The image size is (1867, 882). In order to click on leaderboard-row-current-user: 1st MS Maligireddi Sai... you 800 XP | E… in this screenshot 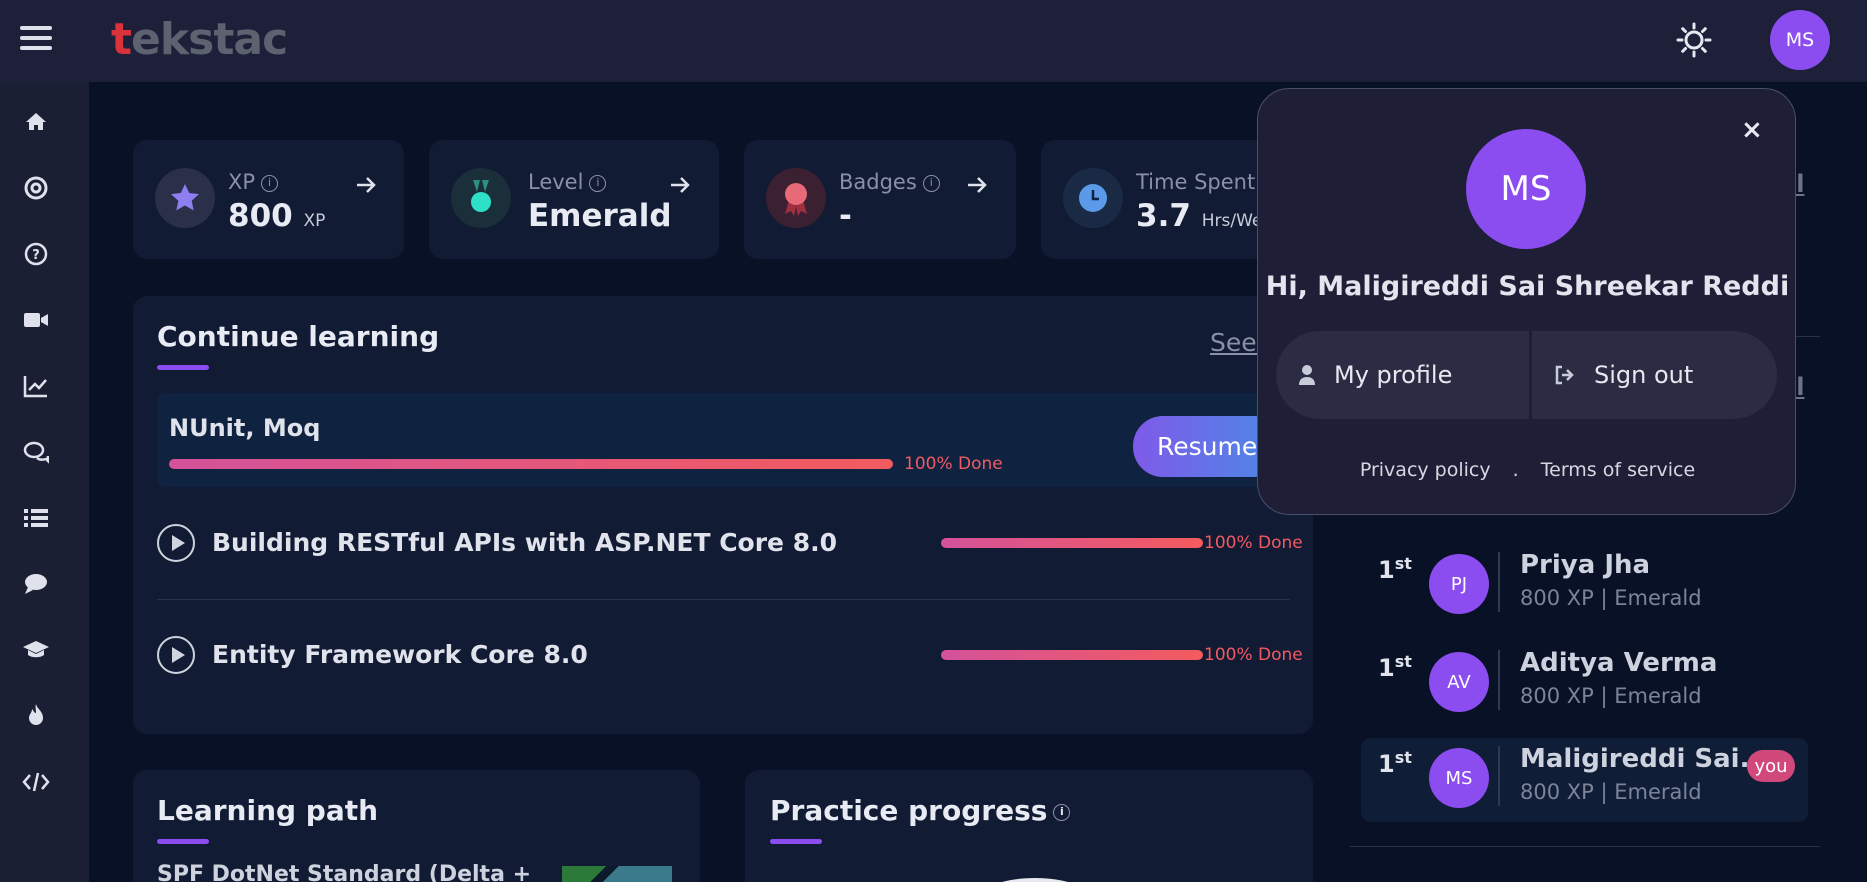, I will do `click(1584, 780)`.